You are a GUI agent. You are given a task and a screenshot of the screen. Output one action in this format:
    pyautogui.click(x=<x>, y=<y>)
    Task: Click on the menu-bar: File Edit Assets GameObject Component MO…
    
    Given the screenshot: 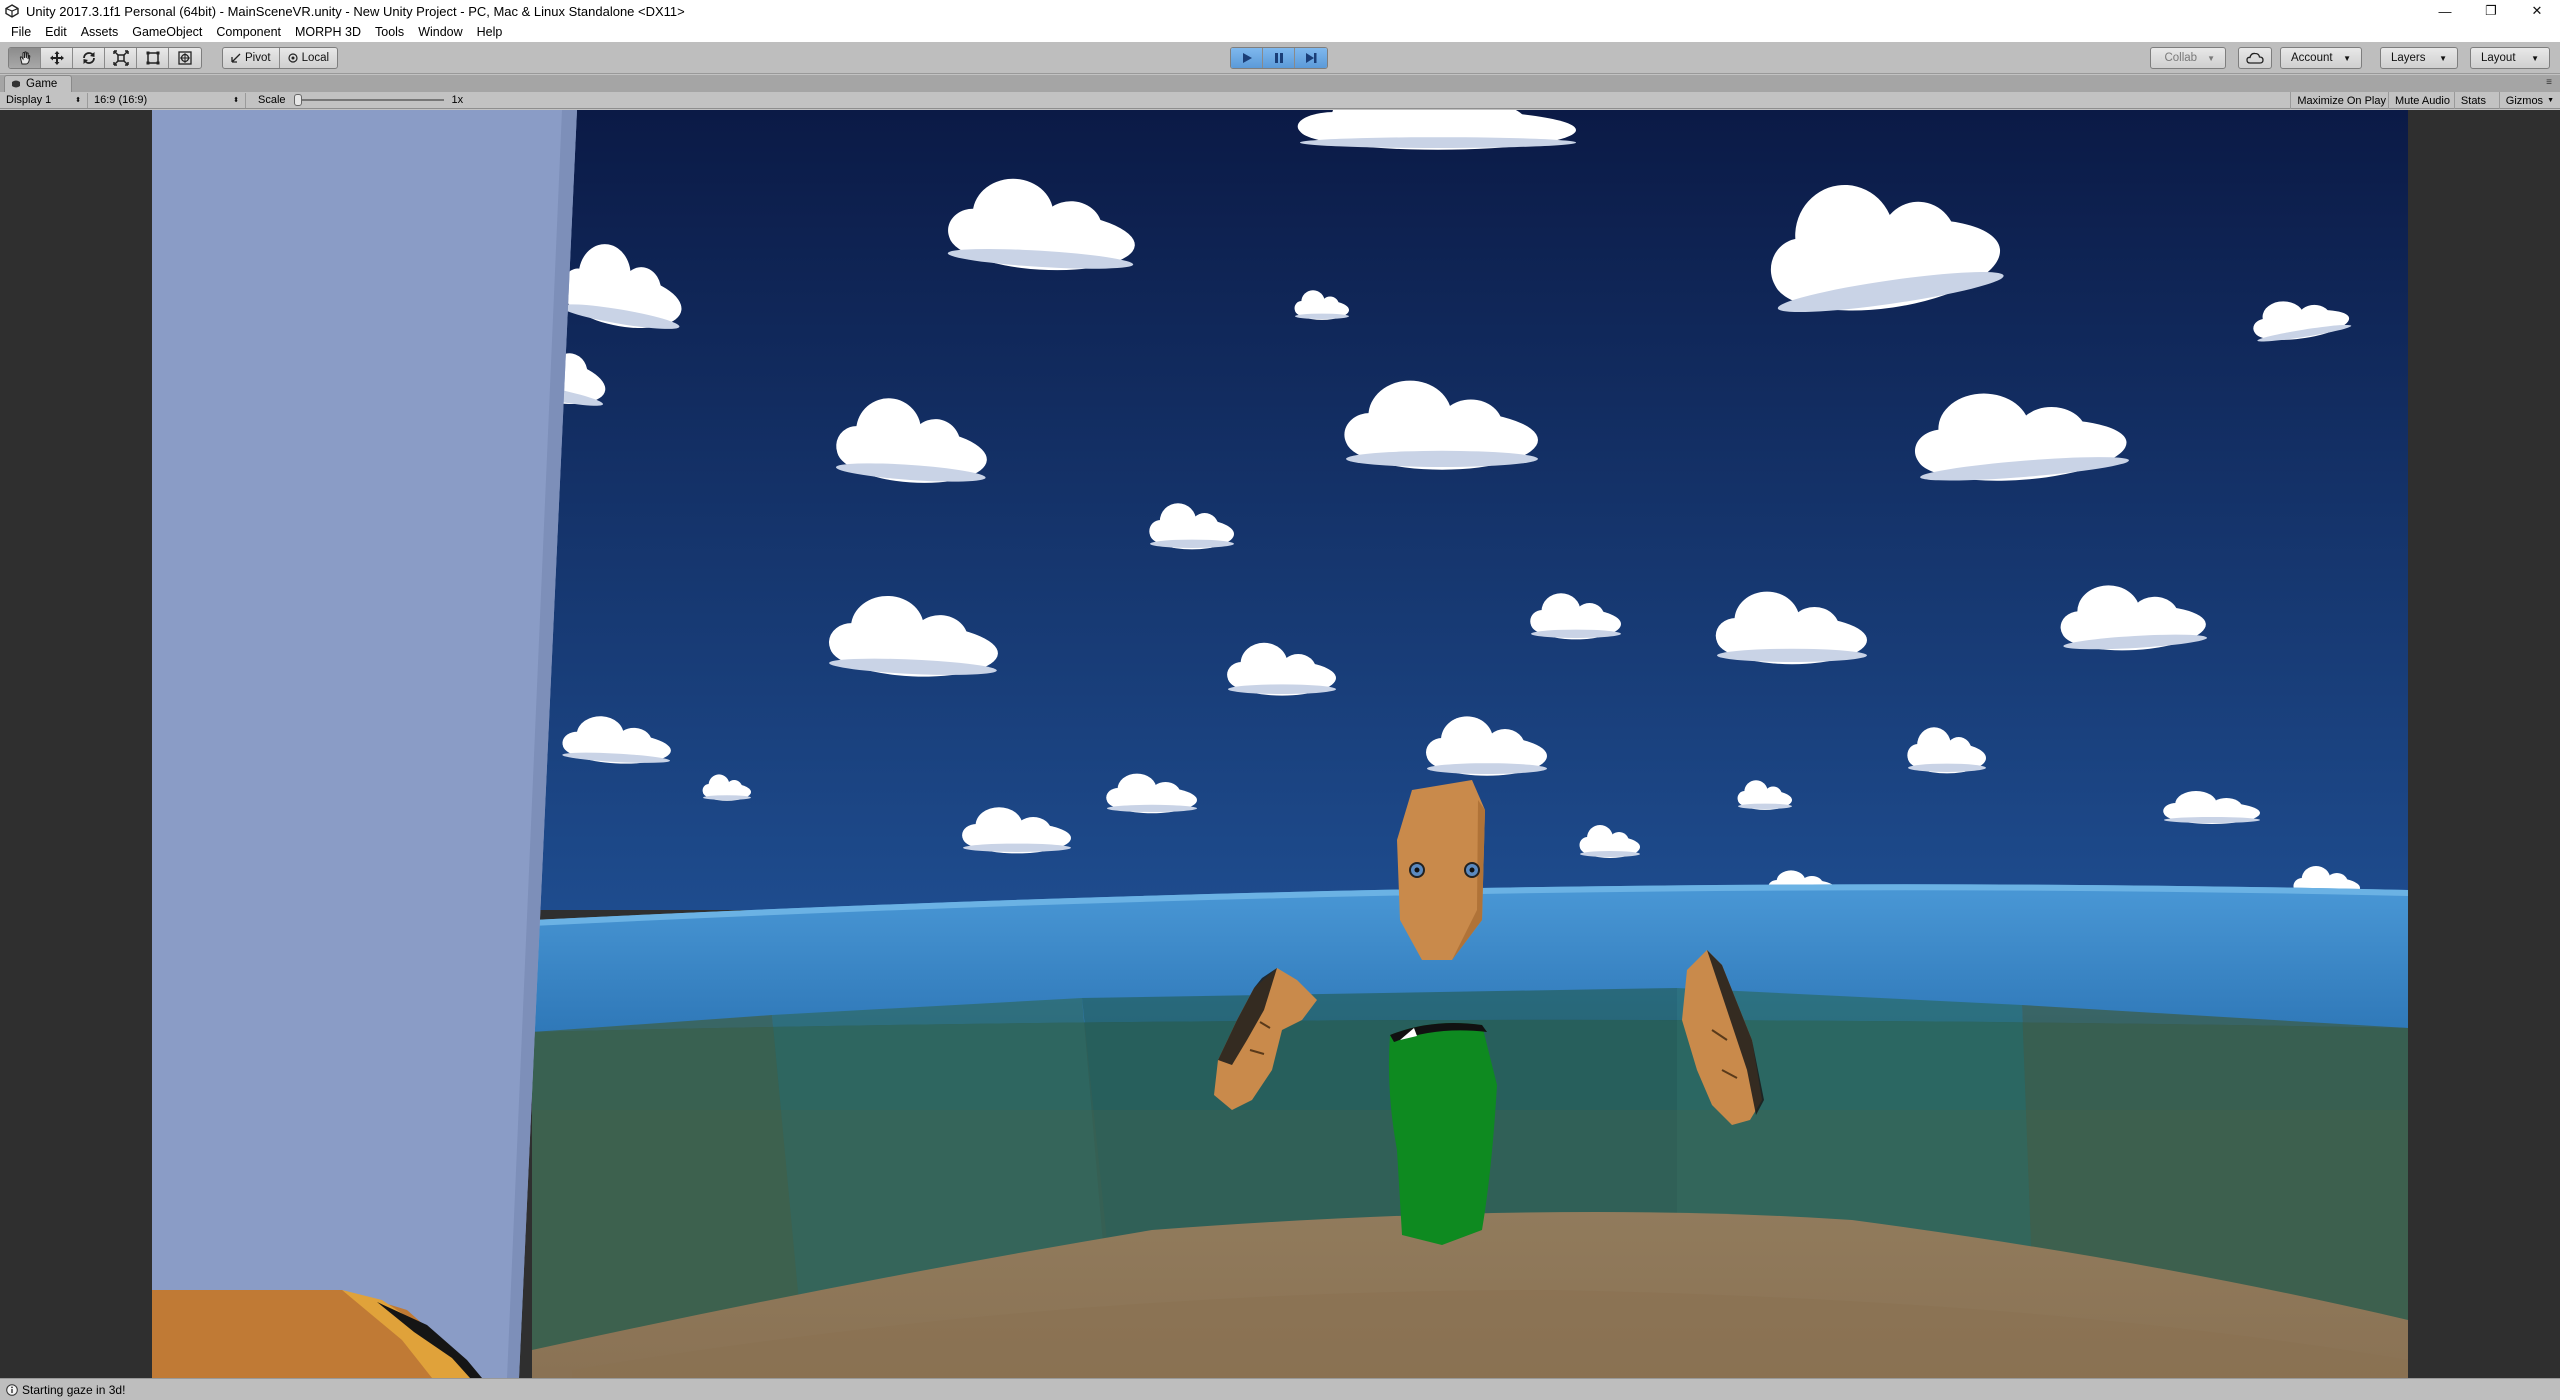 What is the action you would take?
    pyautogui.click(x=1280, y=32)
    